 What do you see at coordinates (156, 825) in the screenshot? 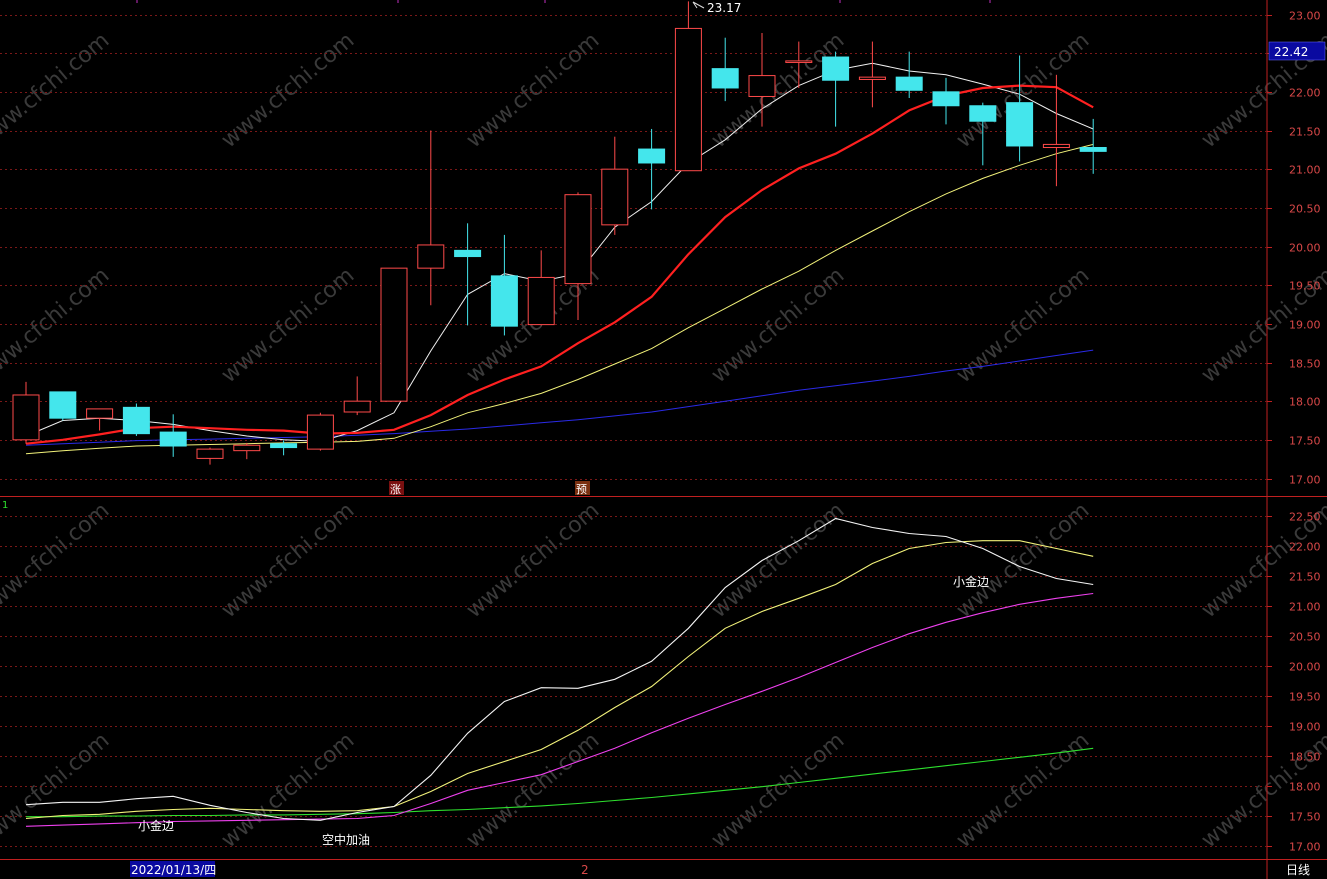
I see `annotation-xiaojinbian-1: 小金边` at bounding box center [156, 825].